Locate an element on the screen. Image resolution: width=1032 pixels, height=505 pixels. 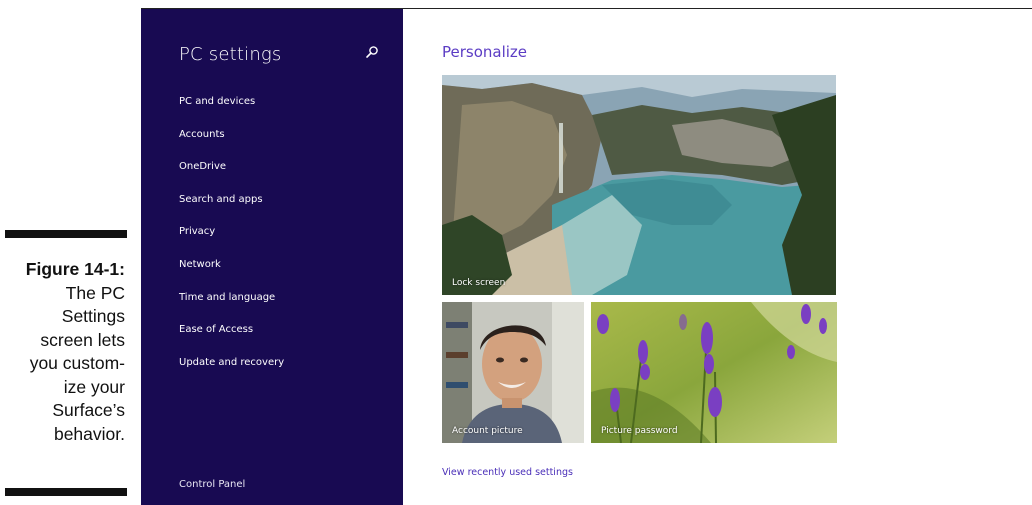
sidebar-item-ease-of-access: Ease of Access is located at coordinates (231, 339).